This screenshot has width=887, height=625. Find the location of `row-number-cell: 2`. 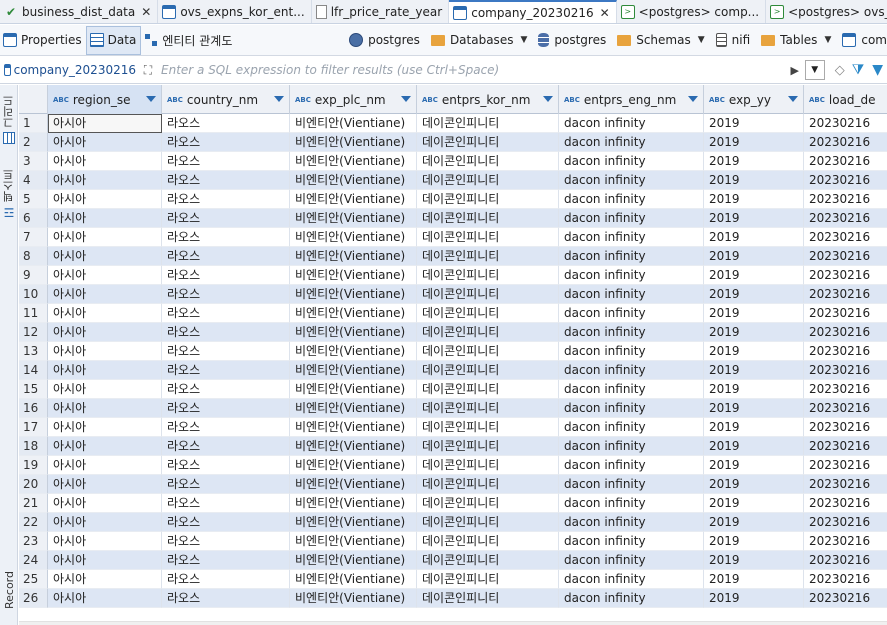

row-number-cell: 2 is located at coordinates (33, 142).